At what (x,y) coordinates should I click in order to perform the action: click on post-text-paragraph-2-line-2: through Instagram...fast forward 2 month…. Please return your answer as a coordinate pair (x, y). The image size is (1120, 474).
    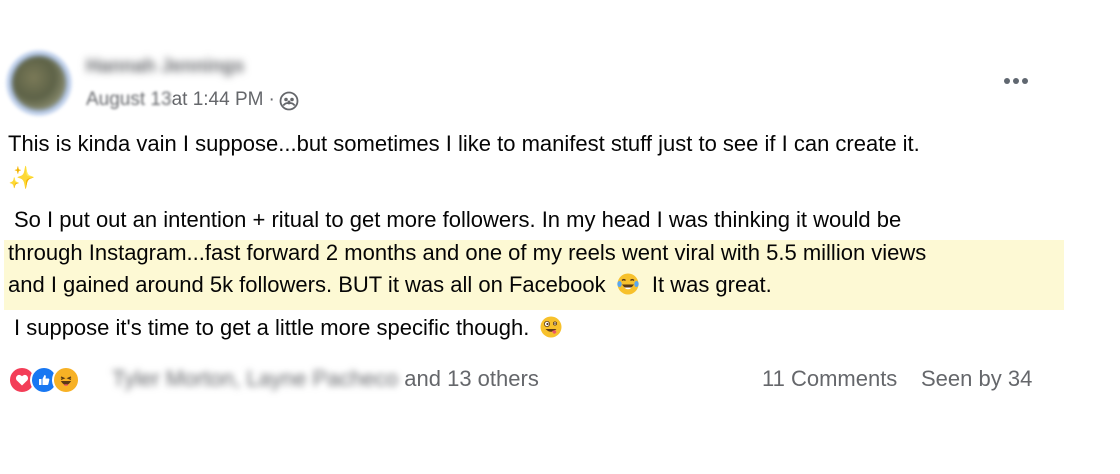
    Looking at the image, I should click on (467, 252).